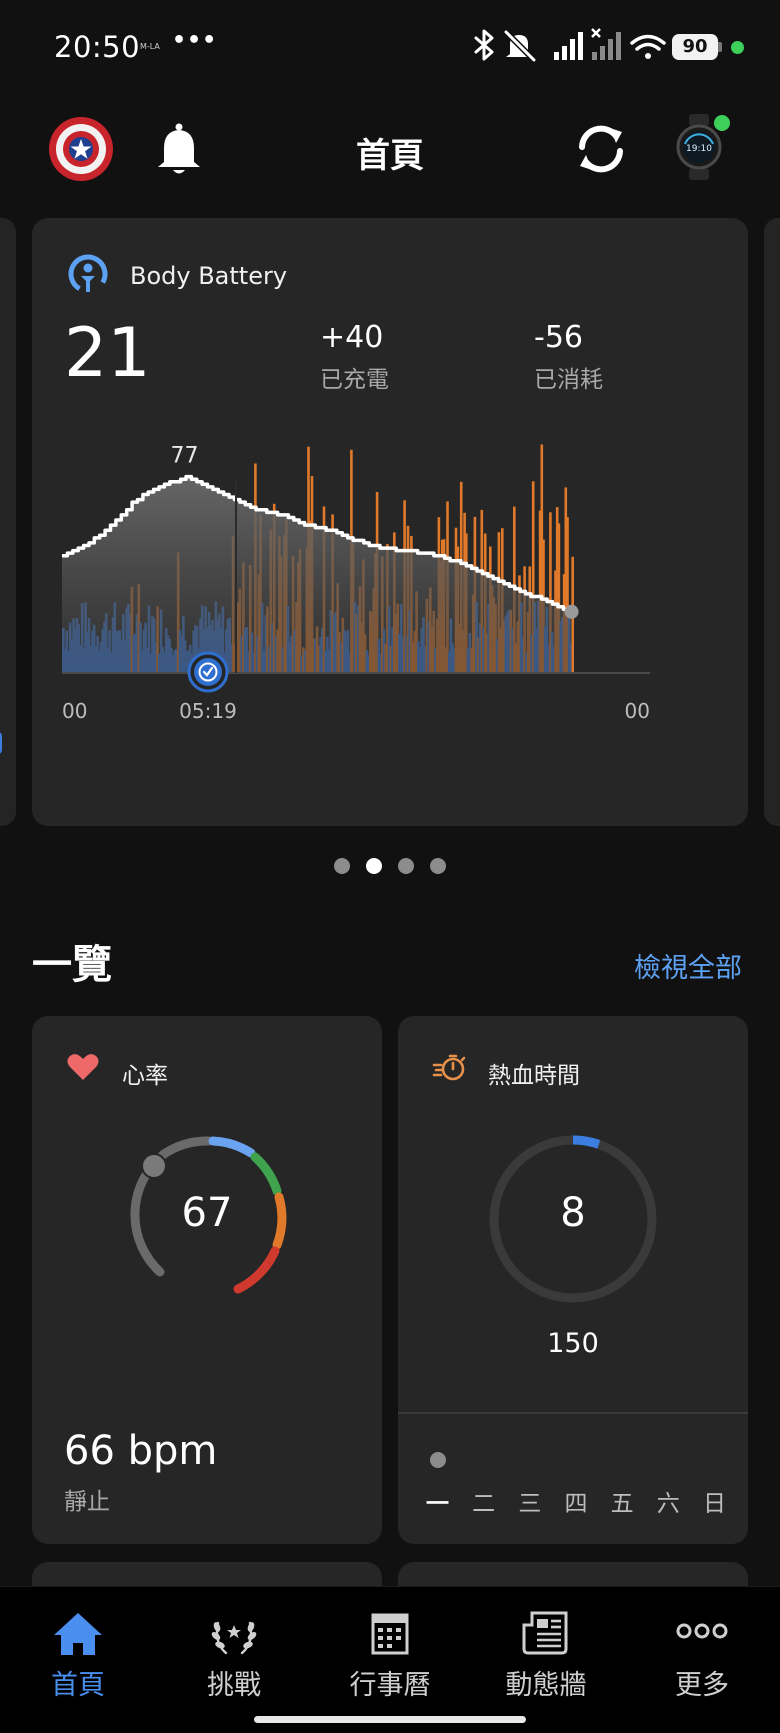 The width and height of the screenshot is (780, 1733). What do you see at coordinates (78, 1685) in the screenshot?
I see `nav-home-label: 首頁` at bounding box center [78, 1685].